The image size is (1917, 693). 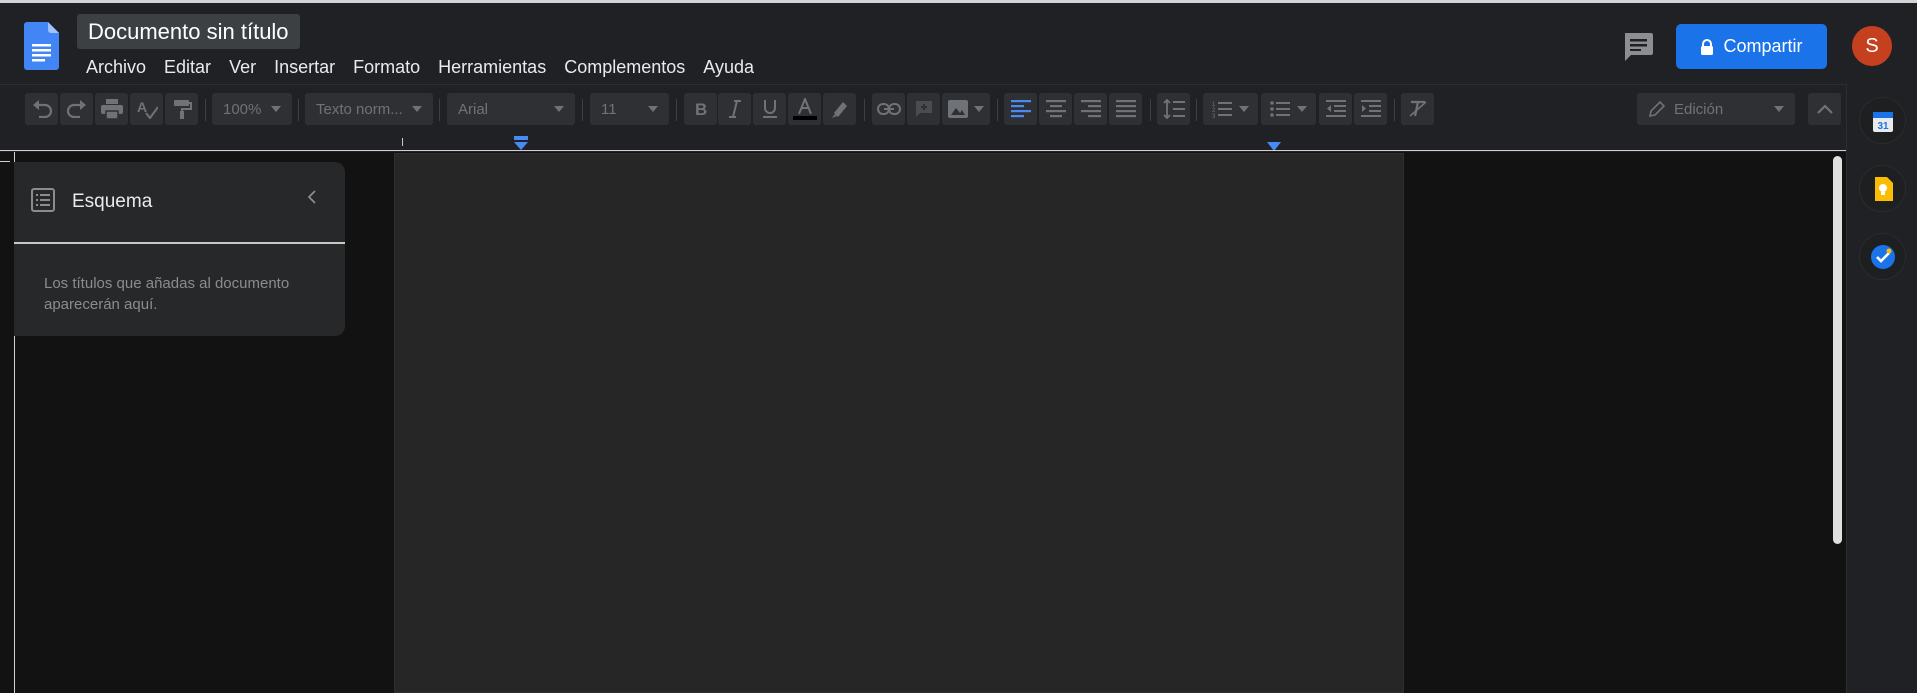 What do you see at coordinates (116, 67) in the screenshot?
I see `menu-archivo: Archivo` at bounding box center [116, 67].